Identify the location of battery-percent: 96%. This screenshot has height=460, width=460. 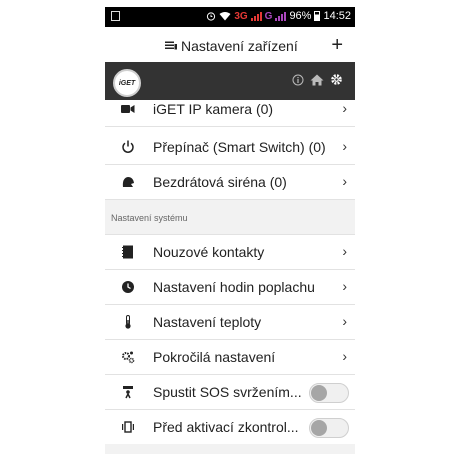
(300, 16).